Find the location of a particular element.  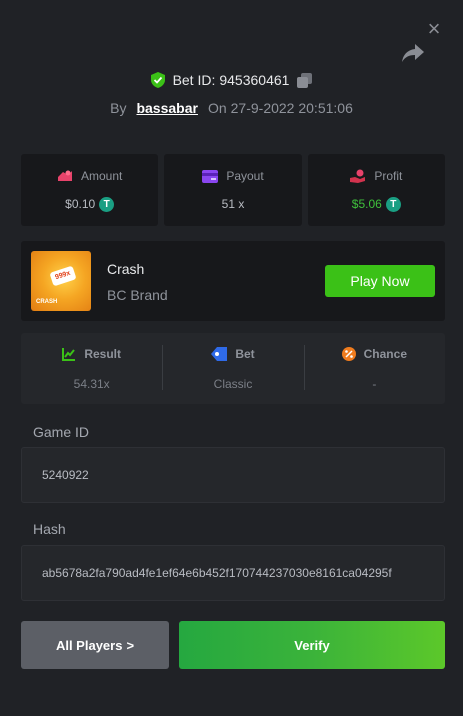

thumb-label: CRASH is located at coordinates (47, 302).